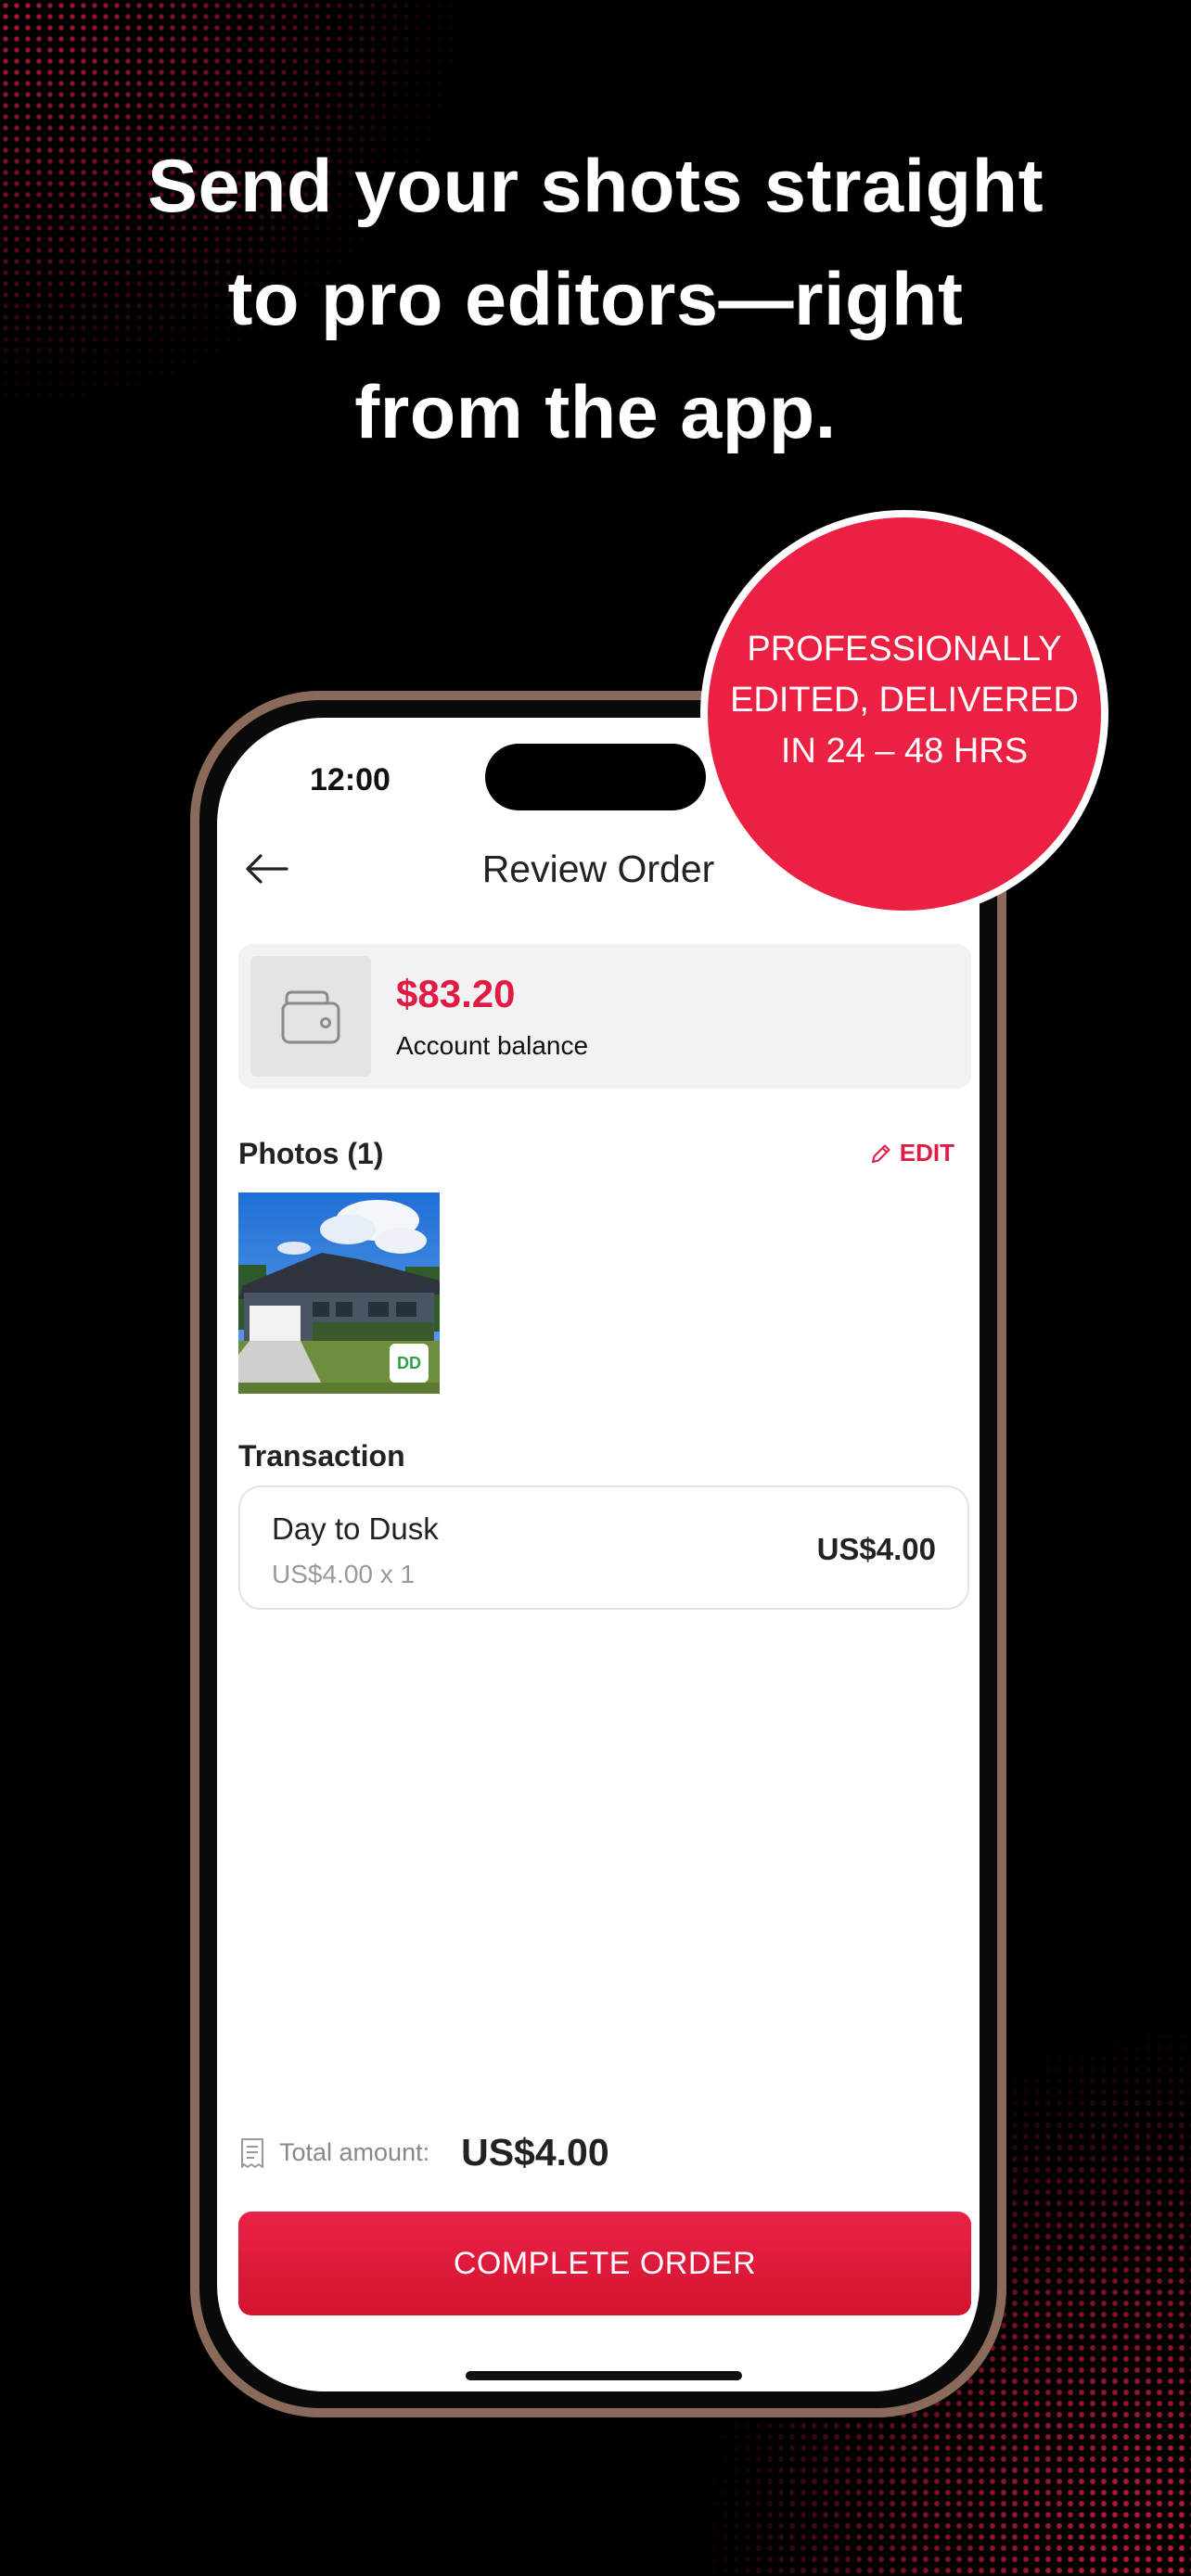 The image size is (1191, 2576). I want to click on promo-line-3: IN 24 – 48 HRS, so click(905, 751).